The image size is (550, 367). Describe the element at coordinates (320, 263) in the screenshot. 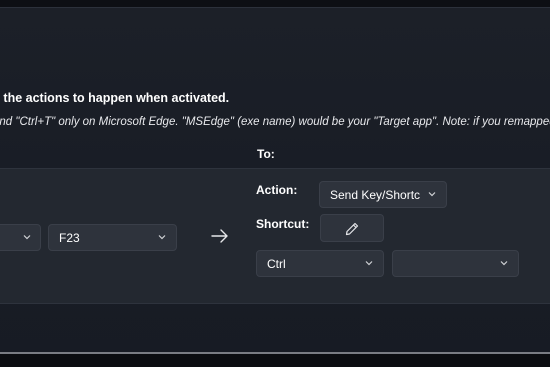

I see `to-key-dropdown-1: Ctrl` at that location.